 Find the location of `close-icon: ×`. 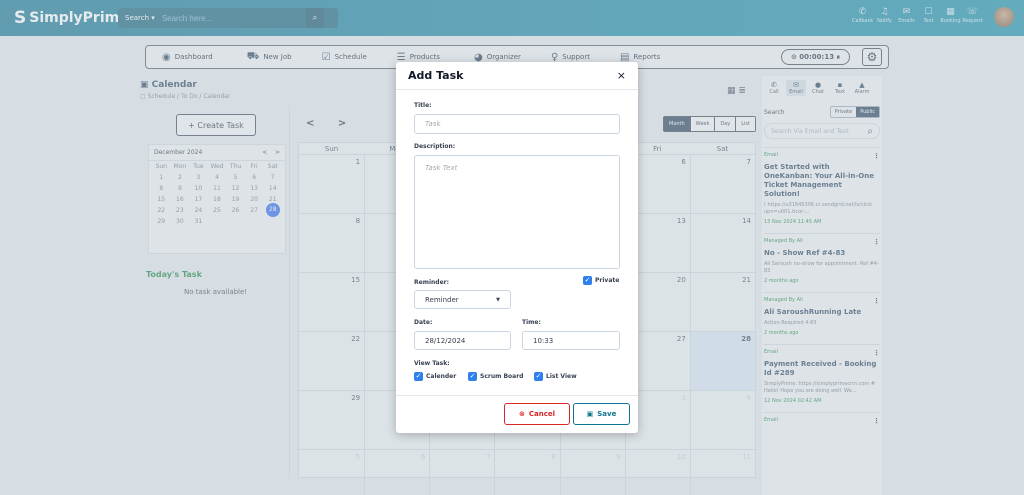

close-icon: × is located at coordinates (621, 75).